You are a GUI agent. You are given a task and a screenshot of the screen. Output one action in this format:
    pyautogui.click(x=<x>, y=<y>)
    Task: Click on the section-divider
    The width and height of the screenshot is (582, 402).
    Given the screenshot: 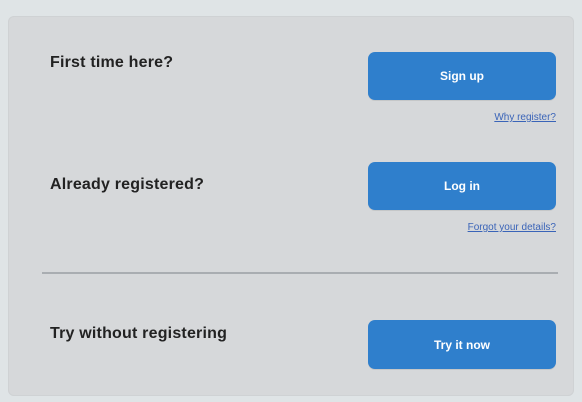 What is the action you would take?
    pyautogui.click(x=300, y=273)
    